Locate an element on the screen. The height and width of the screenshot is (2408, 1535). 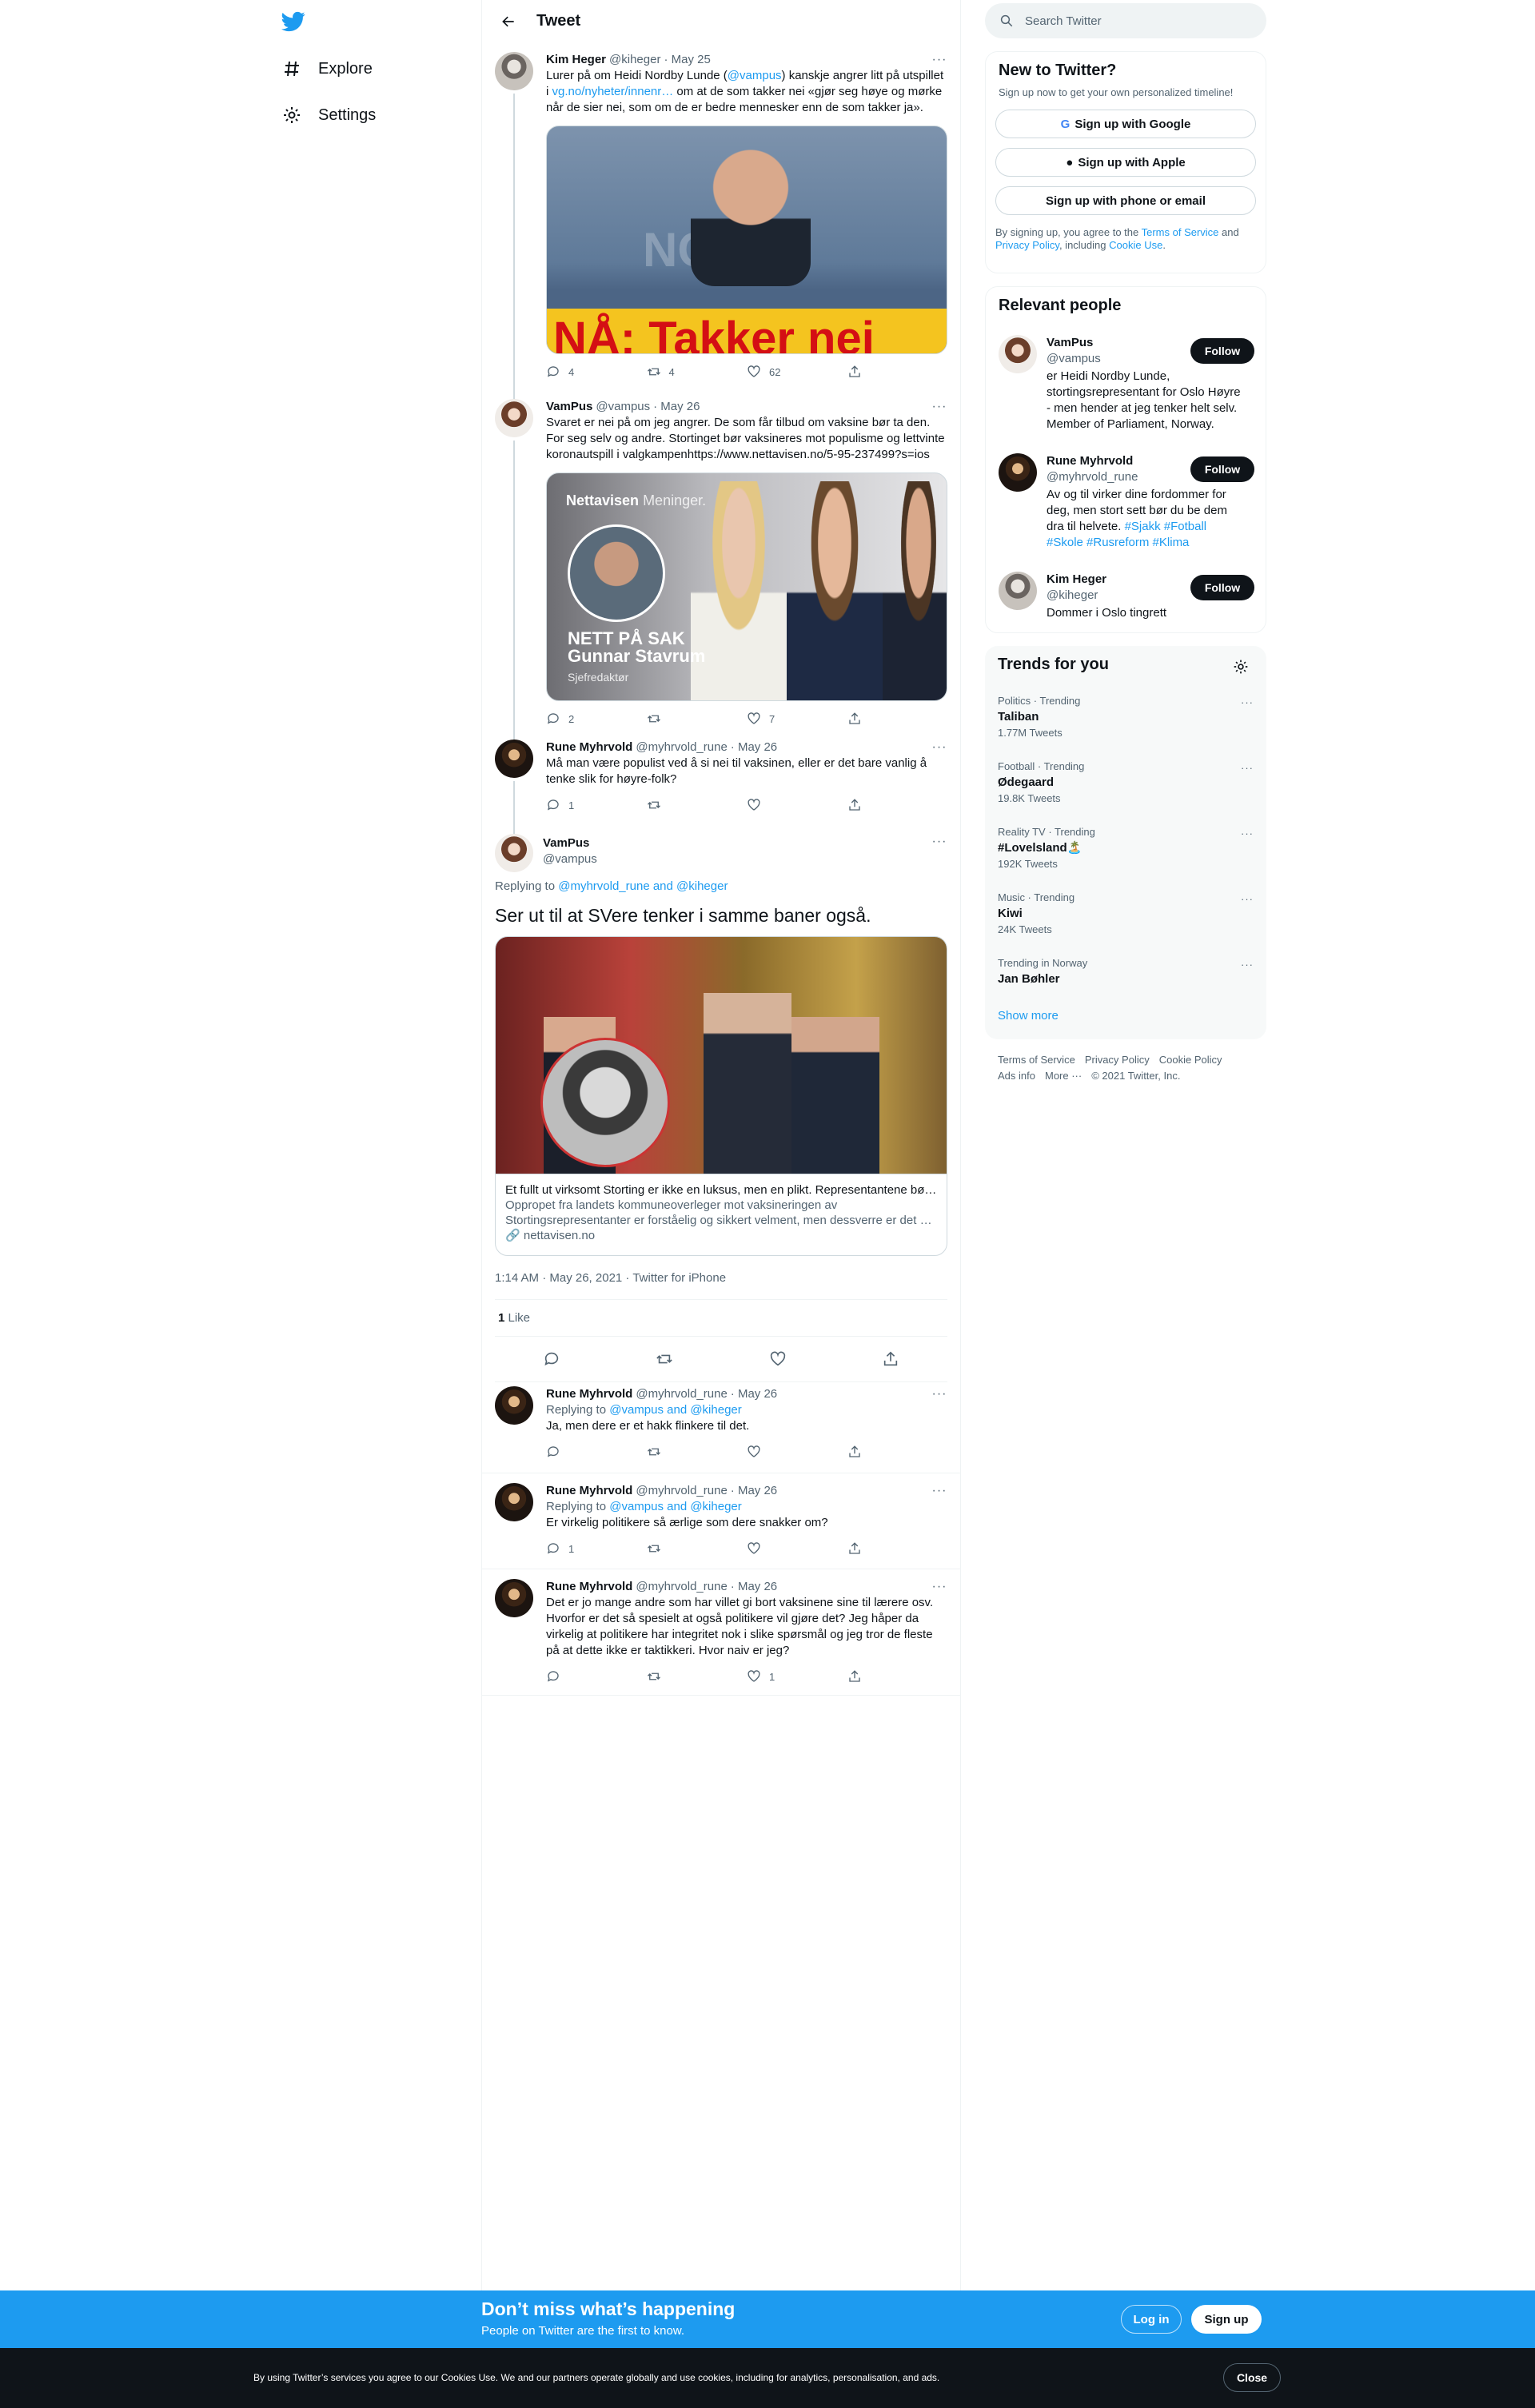
back-arrow-icon is located at coordinates (508, 21).